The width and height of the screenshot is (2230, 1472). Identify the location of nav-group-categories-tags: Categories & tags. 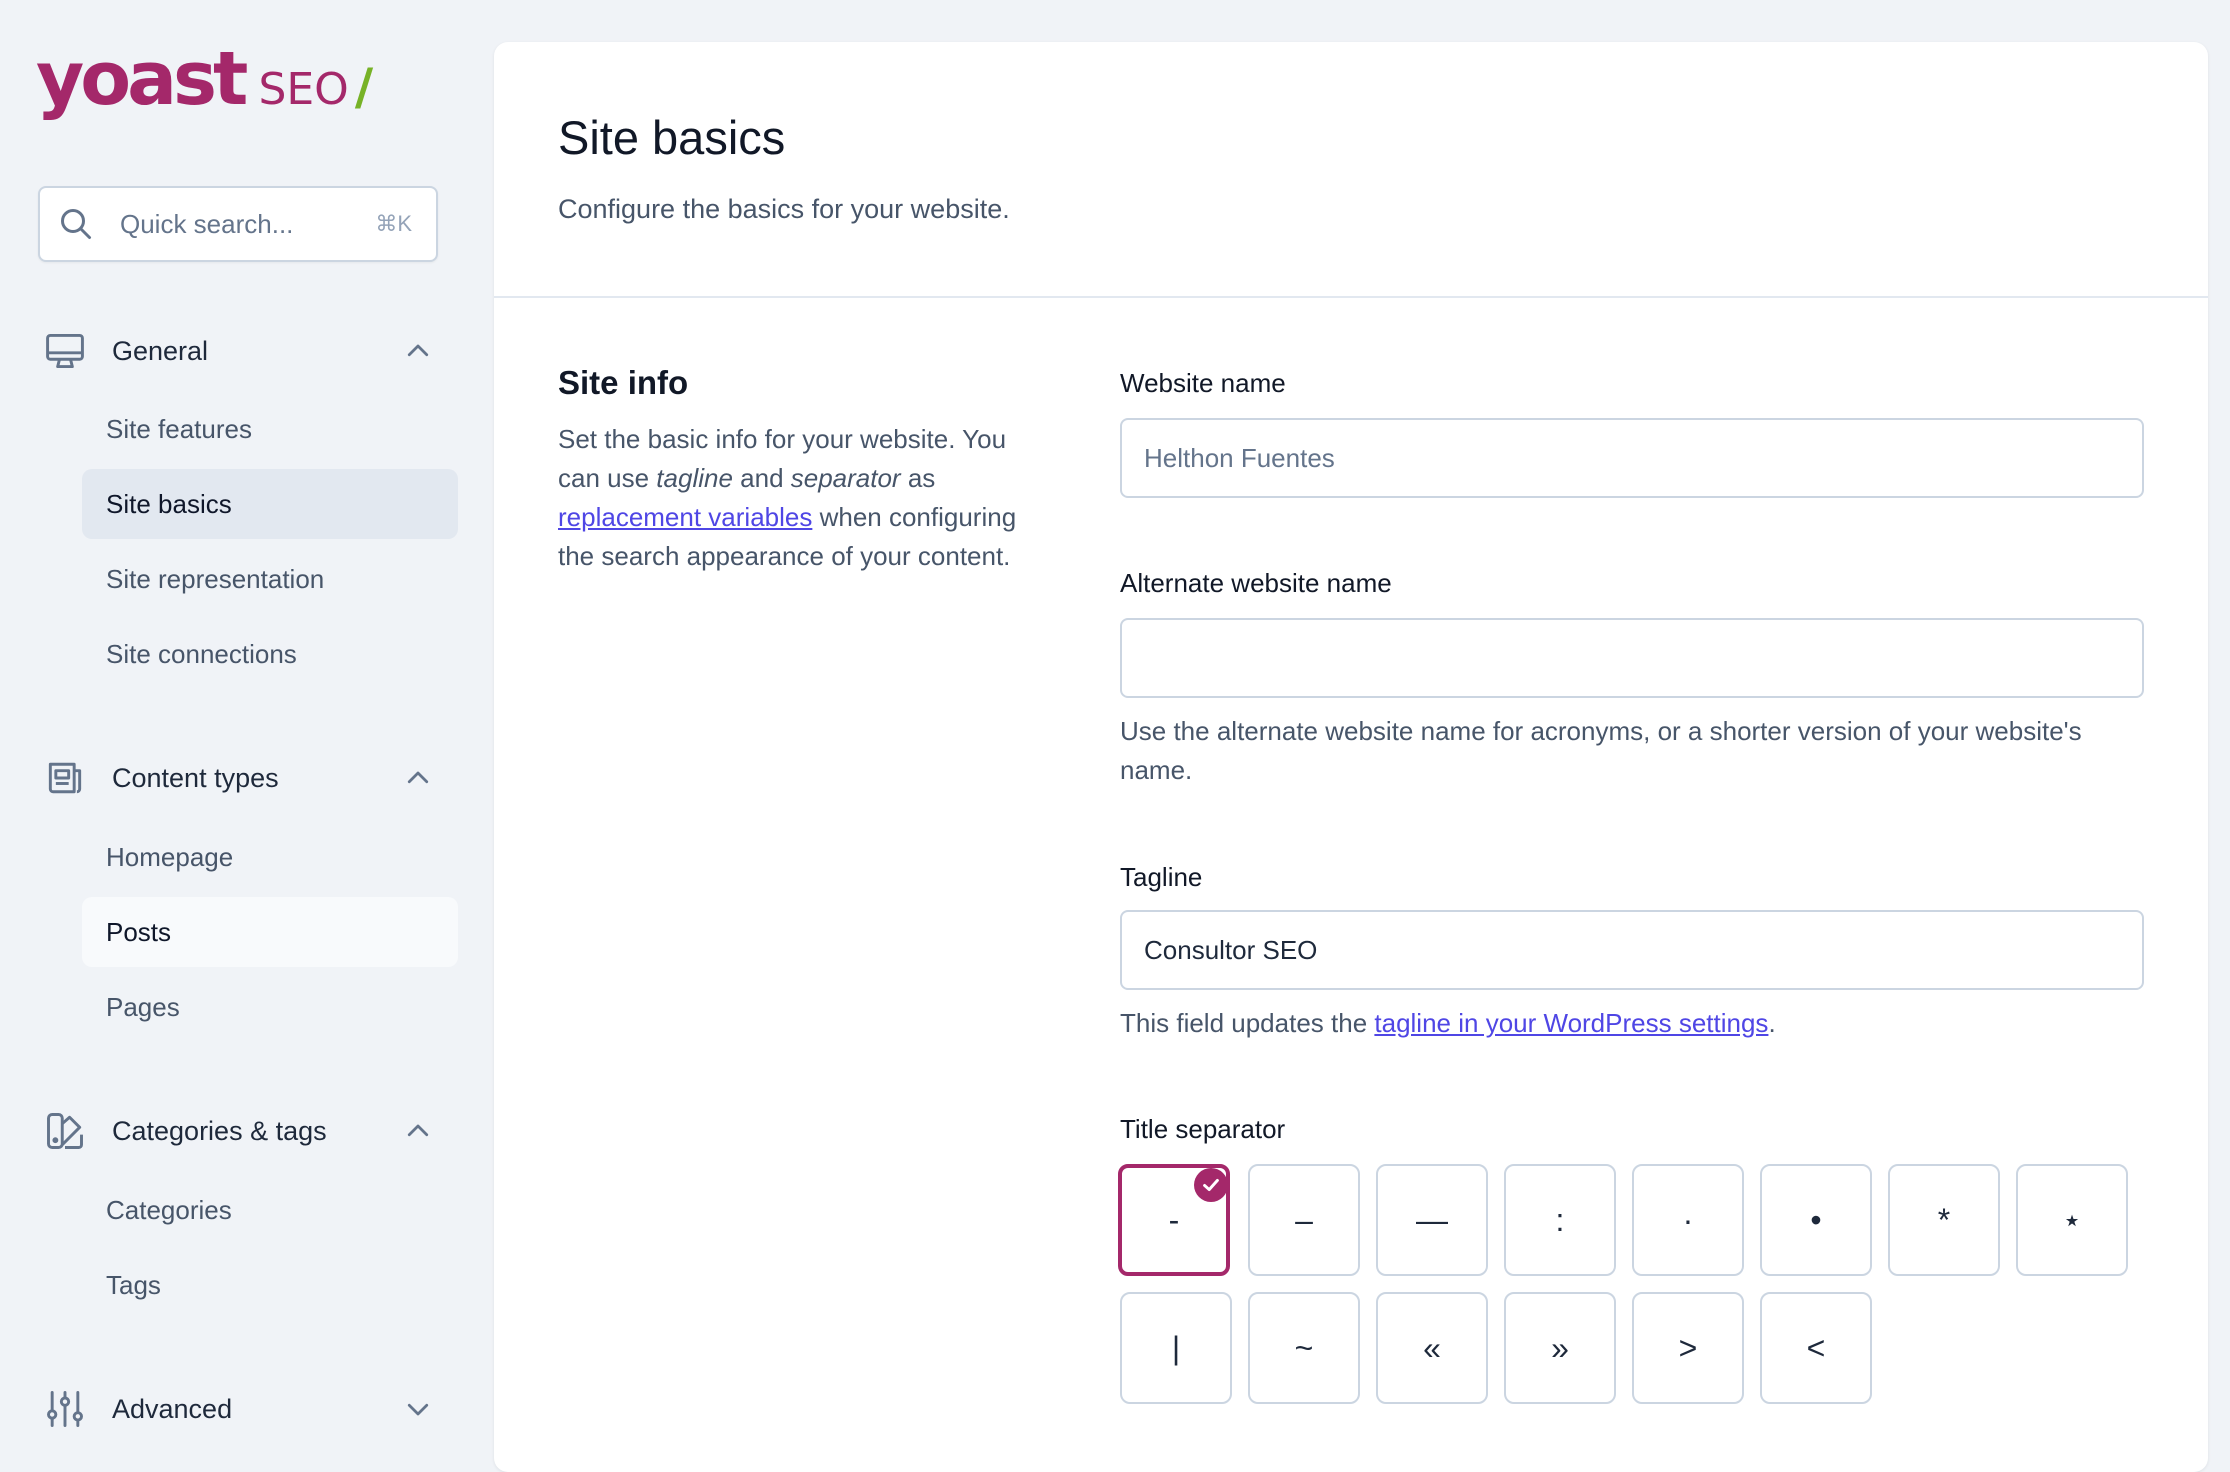
(240, 1131).